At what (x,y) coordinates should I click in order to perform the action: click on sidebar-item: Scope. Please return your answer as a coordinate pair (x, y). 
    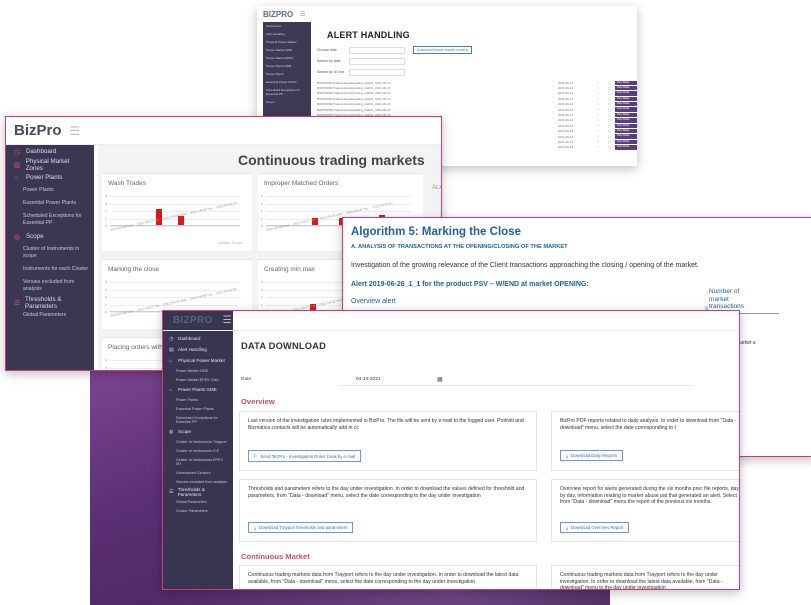
    Looking at the image, I should click on (287, 102).